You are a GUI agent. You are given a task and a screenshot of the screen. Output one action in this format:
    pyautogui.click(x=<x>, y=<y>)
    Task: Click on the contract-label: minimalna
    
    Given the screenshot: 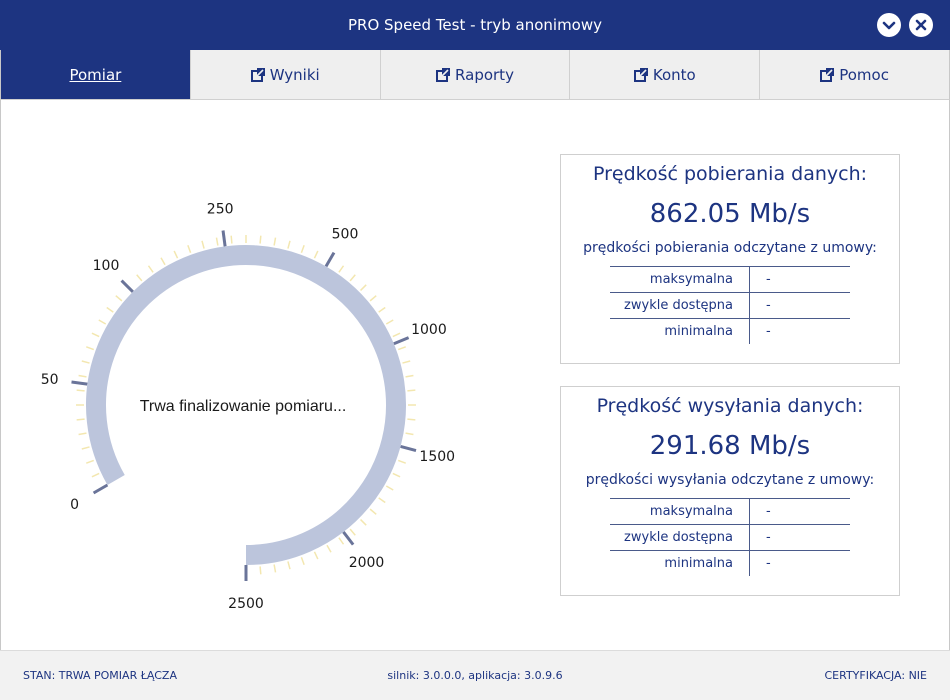 What is the action you would take?
    pyautogui.click(x=680, y=331)
    